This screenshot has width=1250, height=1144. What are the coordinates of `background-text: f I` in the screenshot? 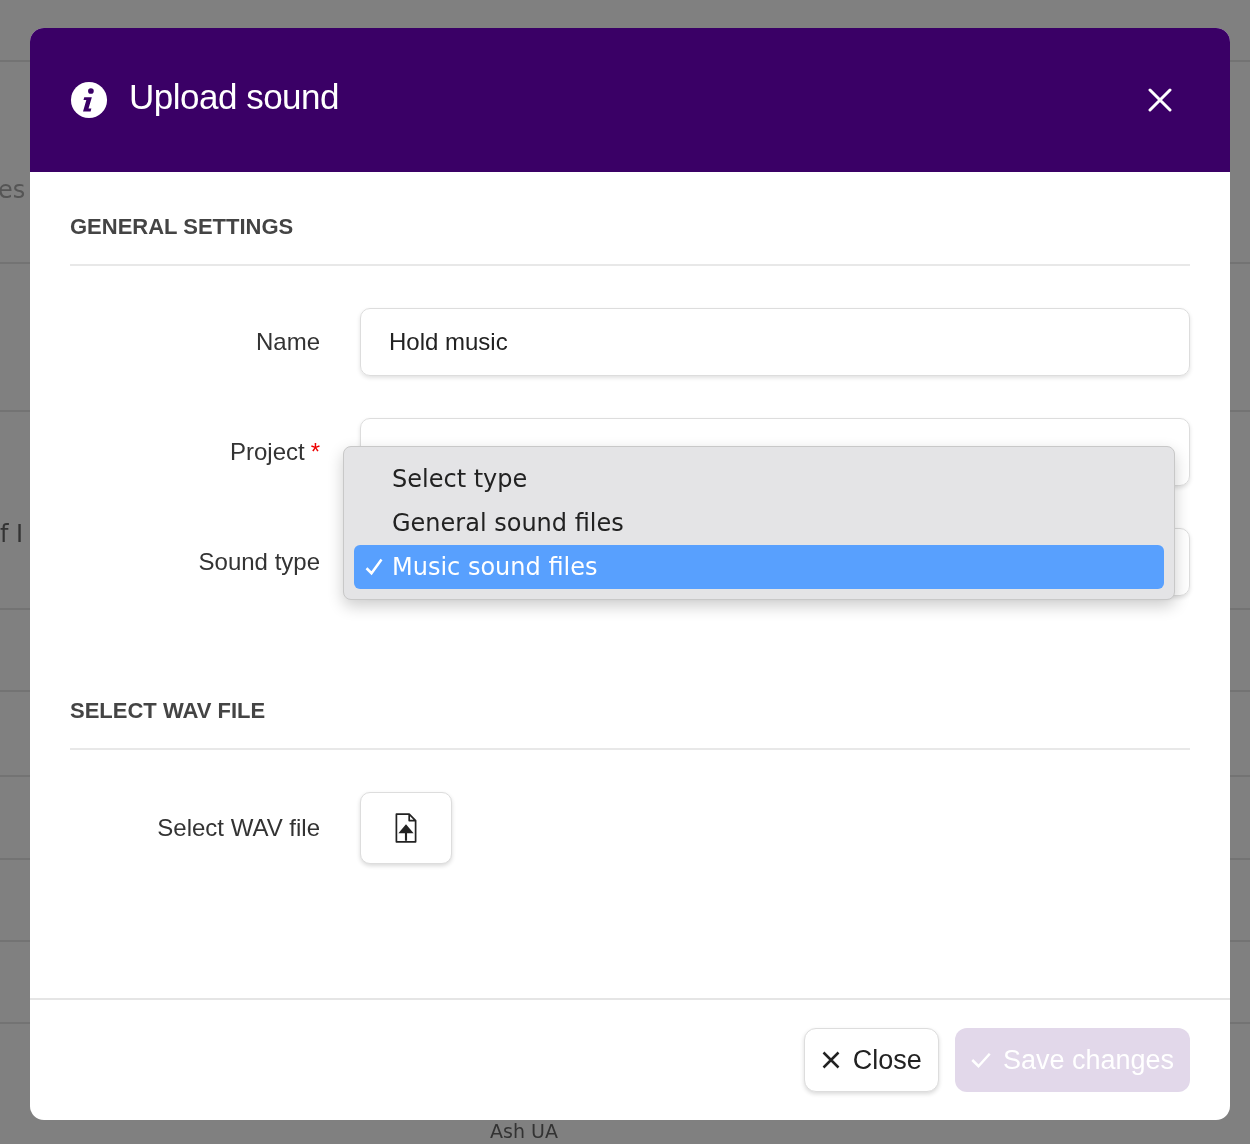 It's located at (12, 534).